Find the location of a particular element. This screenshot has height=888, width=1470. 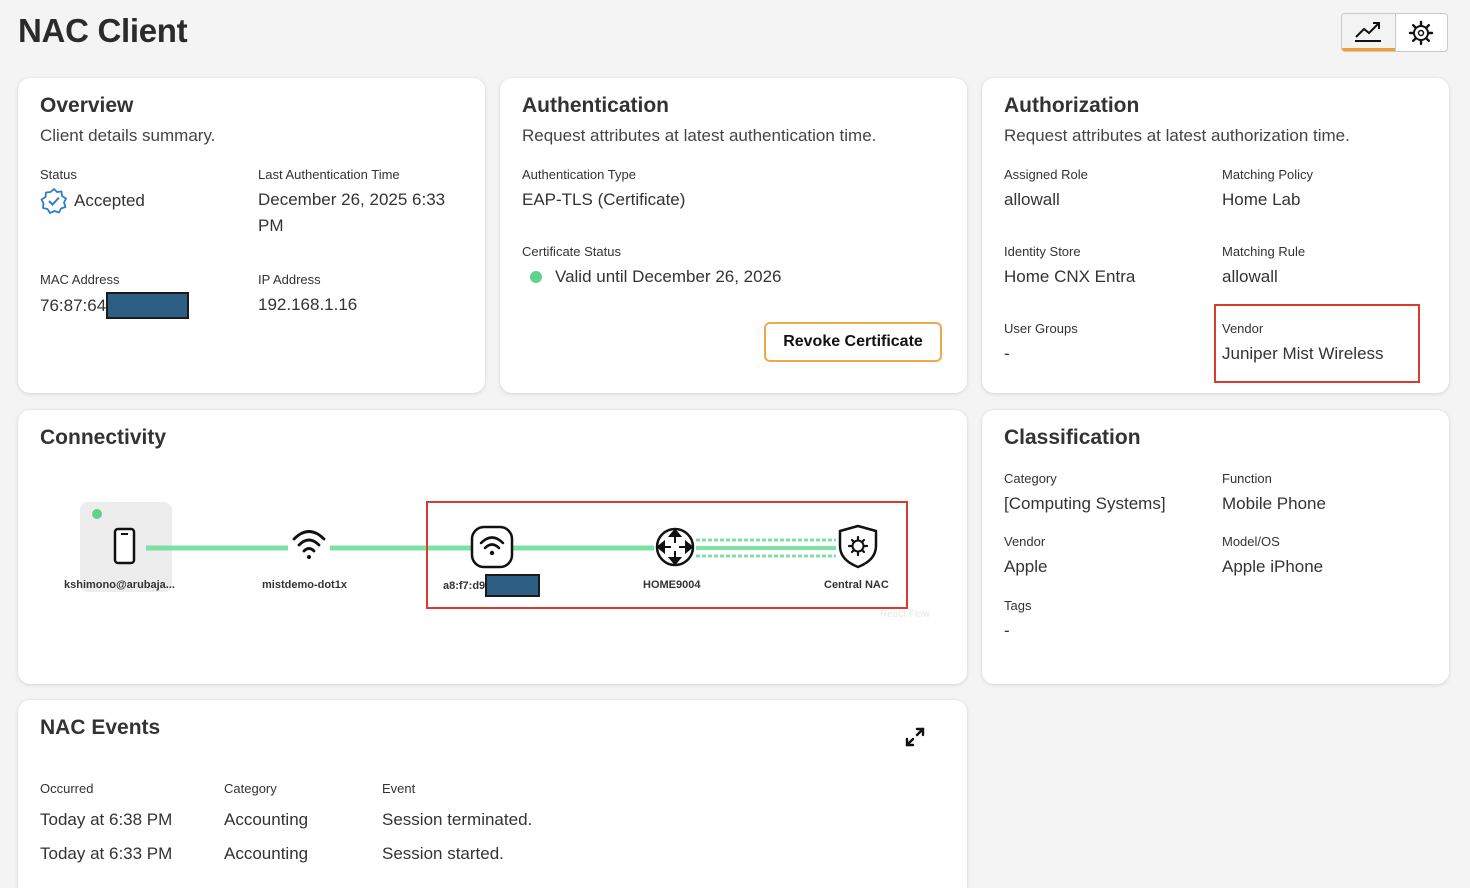

view-toolbar is located at coordinates (1394, 32).